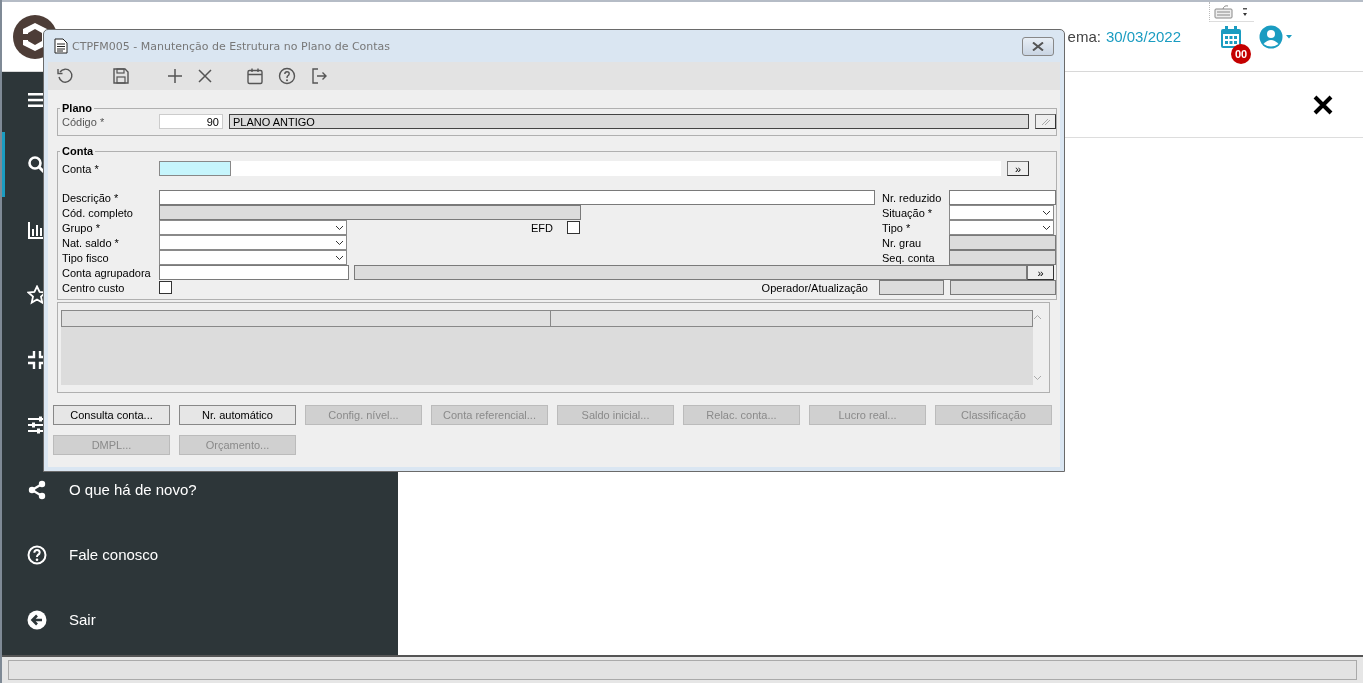 This screenshot has height=683, width=1363. I want to click on field-label: Nat. saldo *, so click(91, 242).